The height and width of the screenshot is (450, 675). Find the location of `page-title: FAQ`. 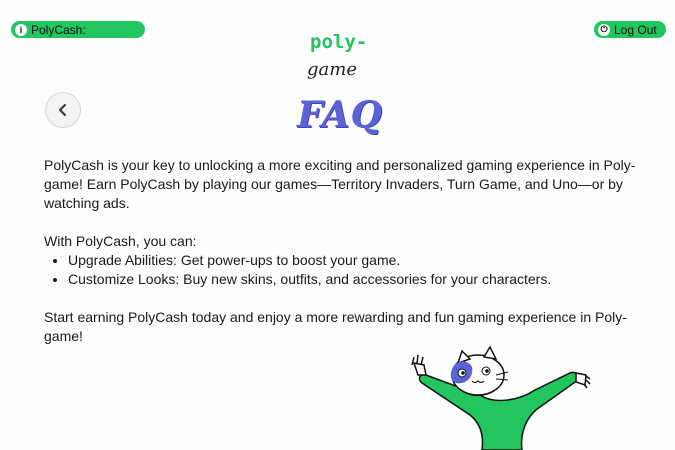

page-title: FAQ is located at coordinates (340, 115).